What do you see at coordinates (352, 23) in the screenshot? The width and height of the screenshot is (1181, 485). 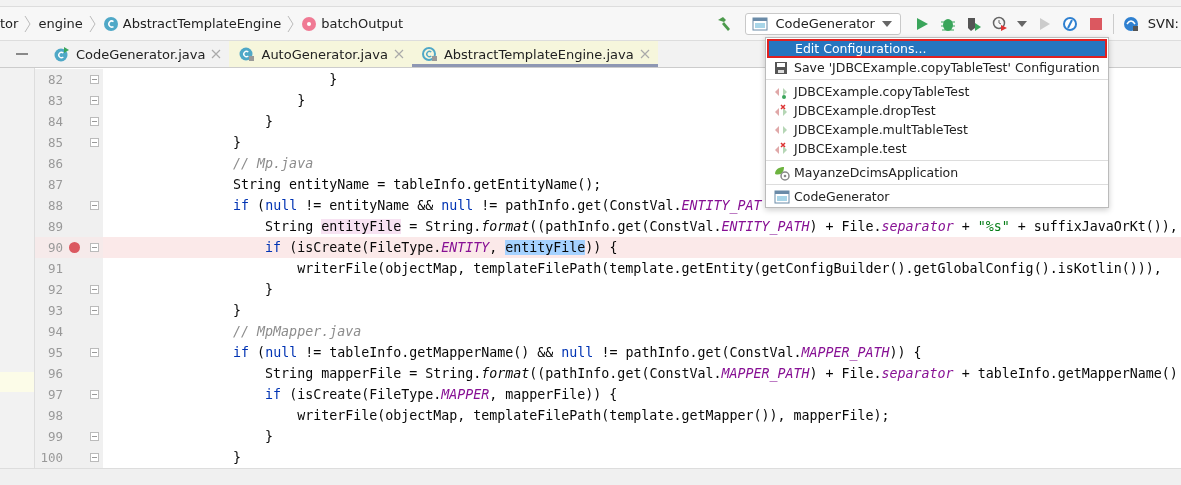 I see `breadcrumb-item: batchOutput` at bounding box center [352, 23].